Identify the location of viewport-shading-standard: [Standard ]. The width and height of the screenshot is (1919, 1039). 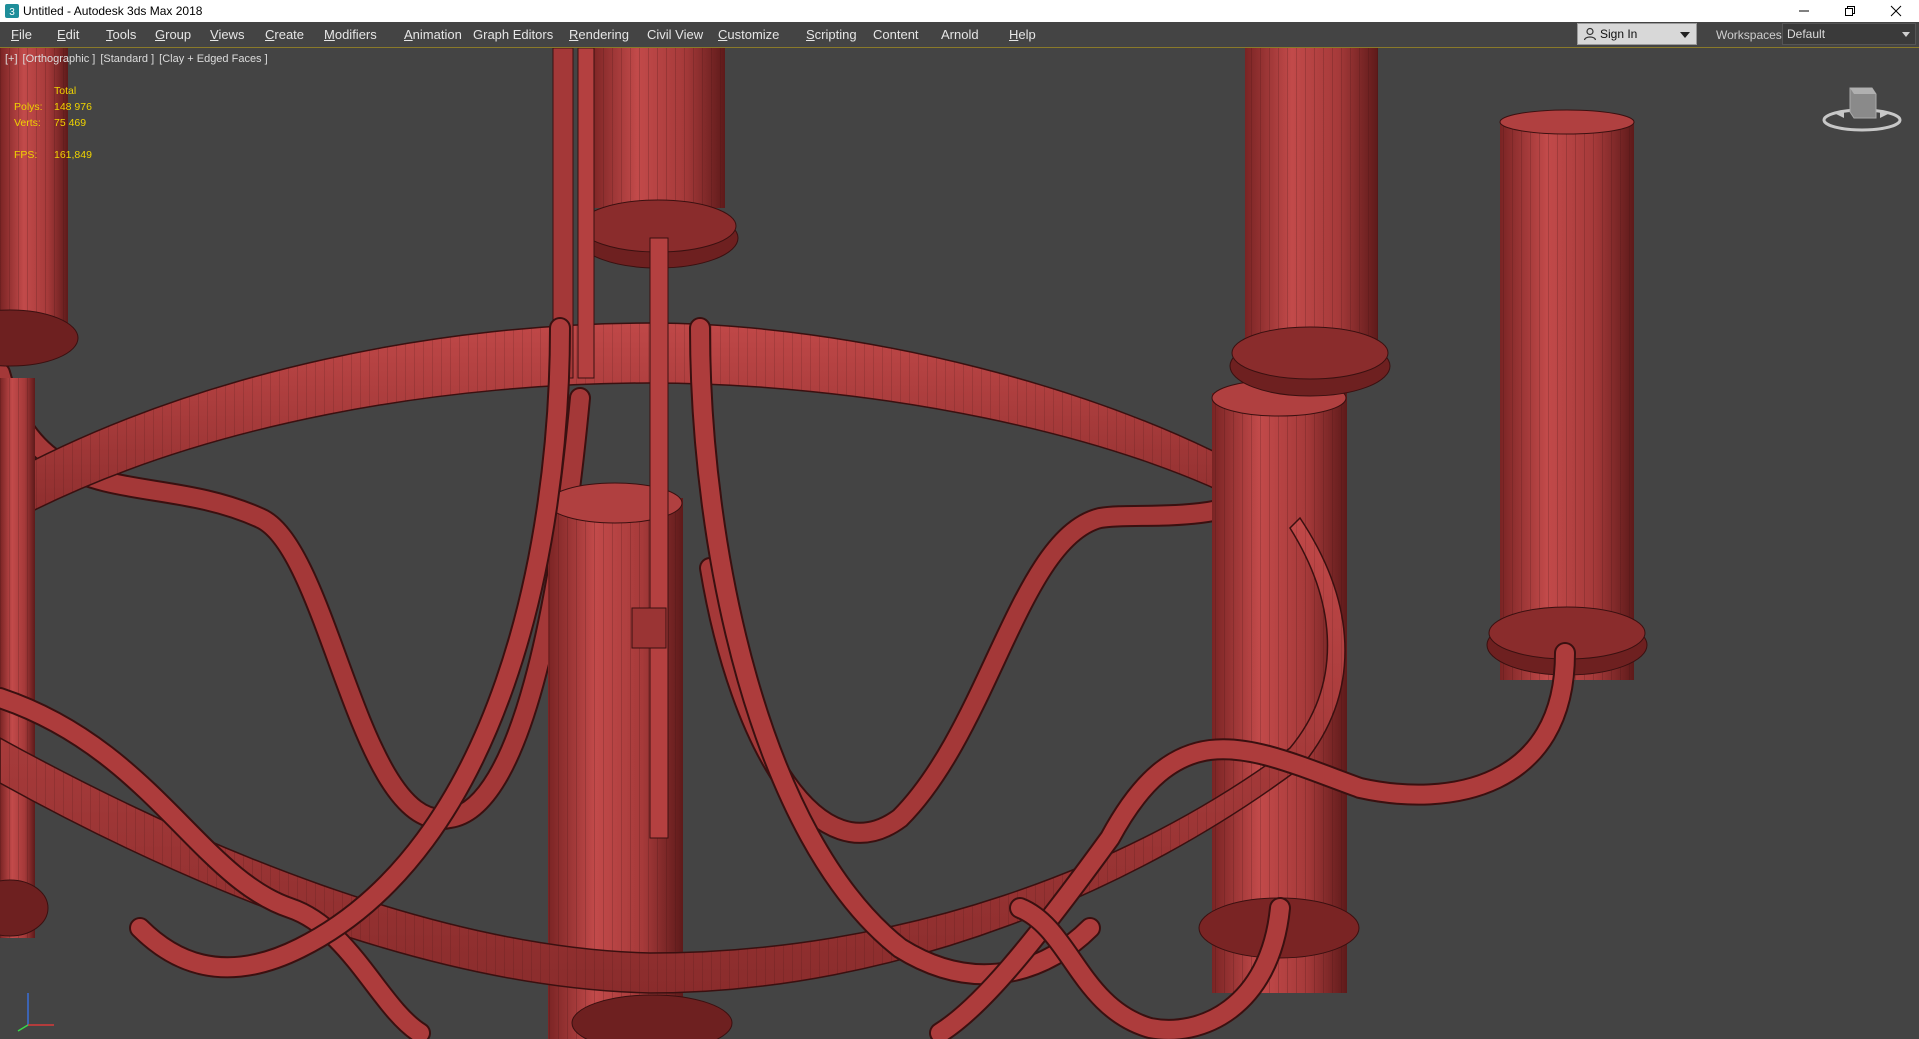
(127, 59).